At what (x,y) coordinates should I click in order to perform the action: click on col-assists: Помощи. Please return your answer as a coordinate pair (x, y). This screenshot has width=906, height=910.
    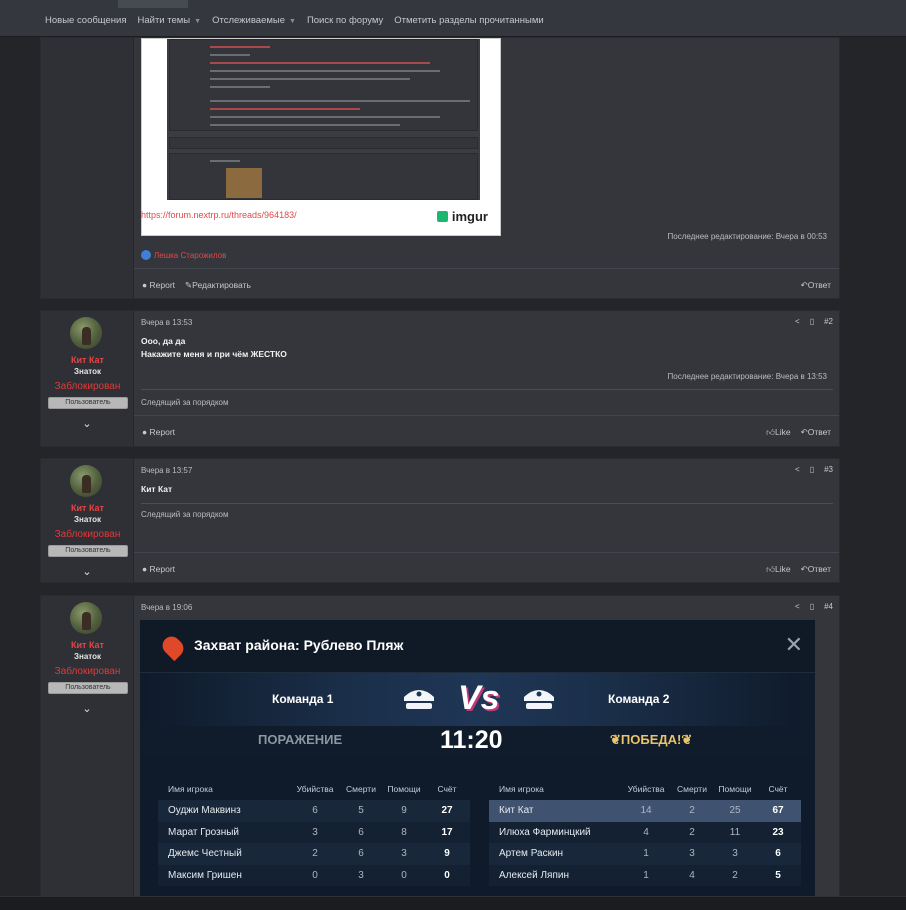
    Looking at the image, I should click on (735, 789).